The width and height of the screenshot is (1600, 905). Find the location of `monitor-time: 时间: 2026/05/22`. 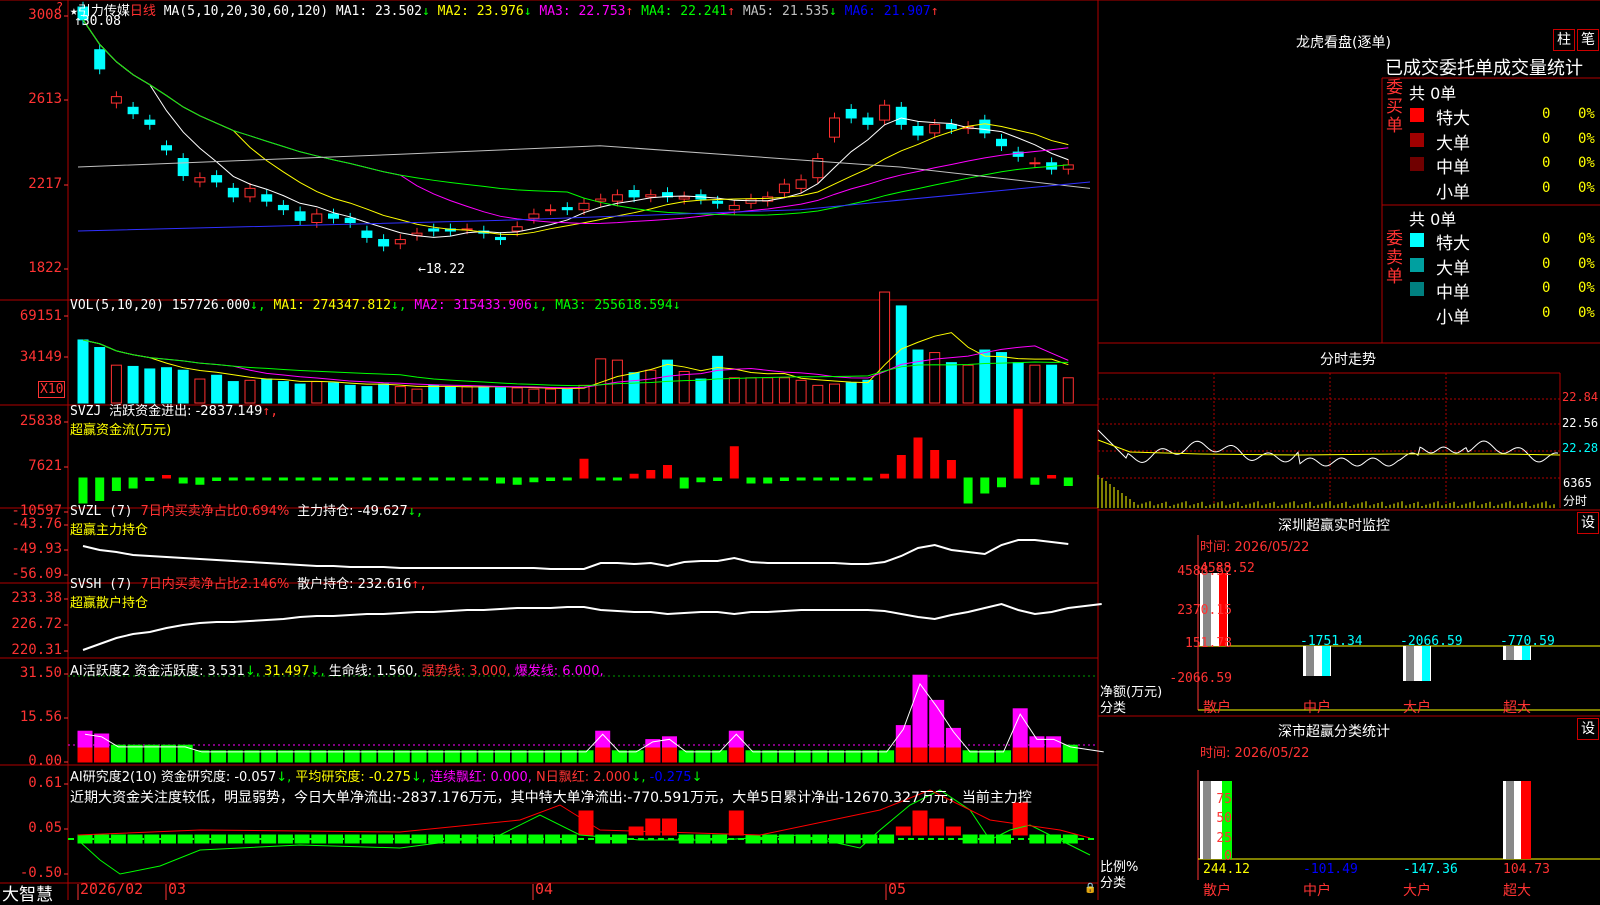

monitor-time: 时间: 2026/05/22 is located at coordinates (1255, 547).